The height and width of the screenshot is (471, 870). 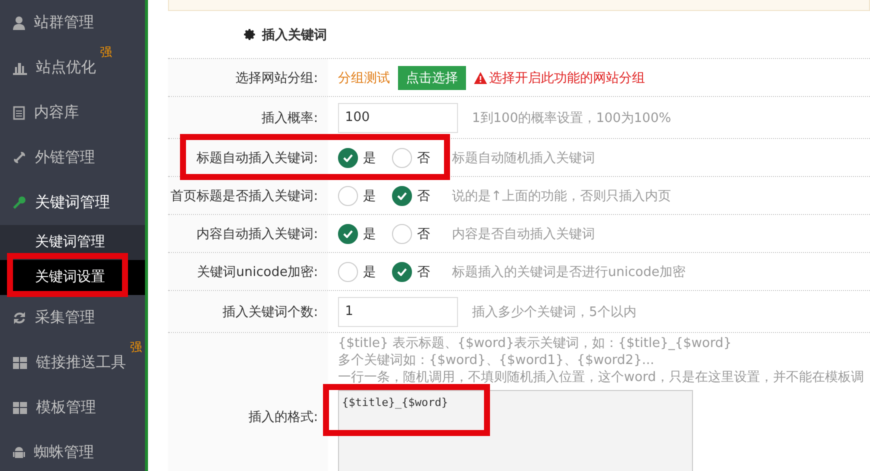 I want to click on group-name: 分组测试, so click(x=364, y=78).